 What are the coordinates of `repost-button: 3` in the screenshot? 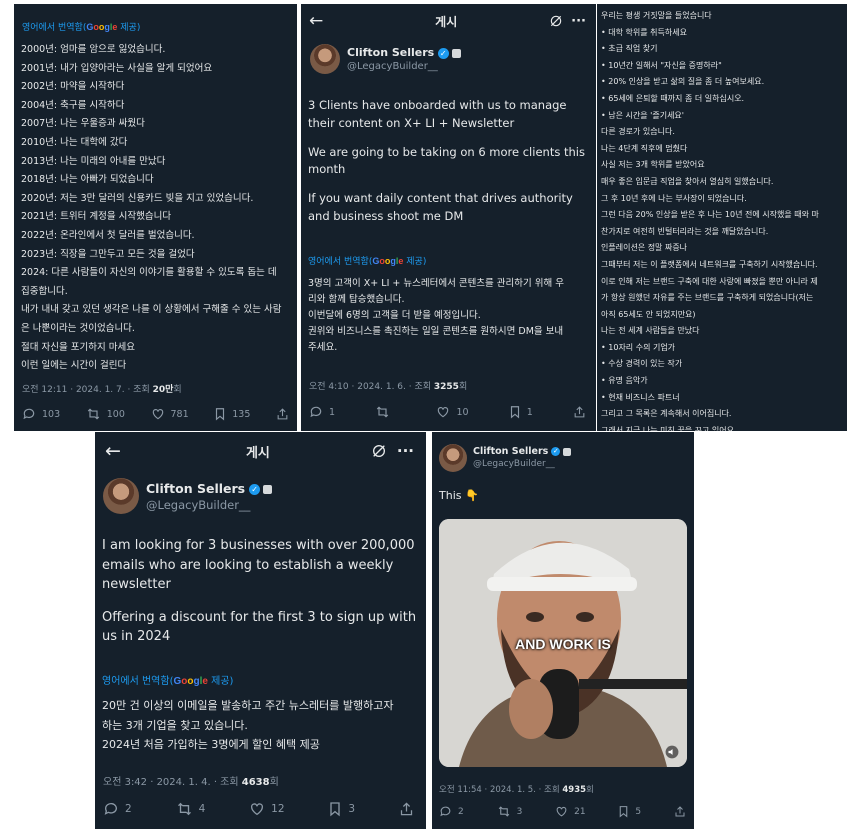 It's located at (509, 811).